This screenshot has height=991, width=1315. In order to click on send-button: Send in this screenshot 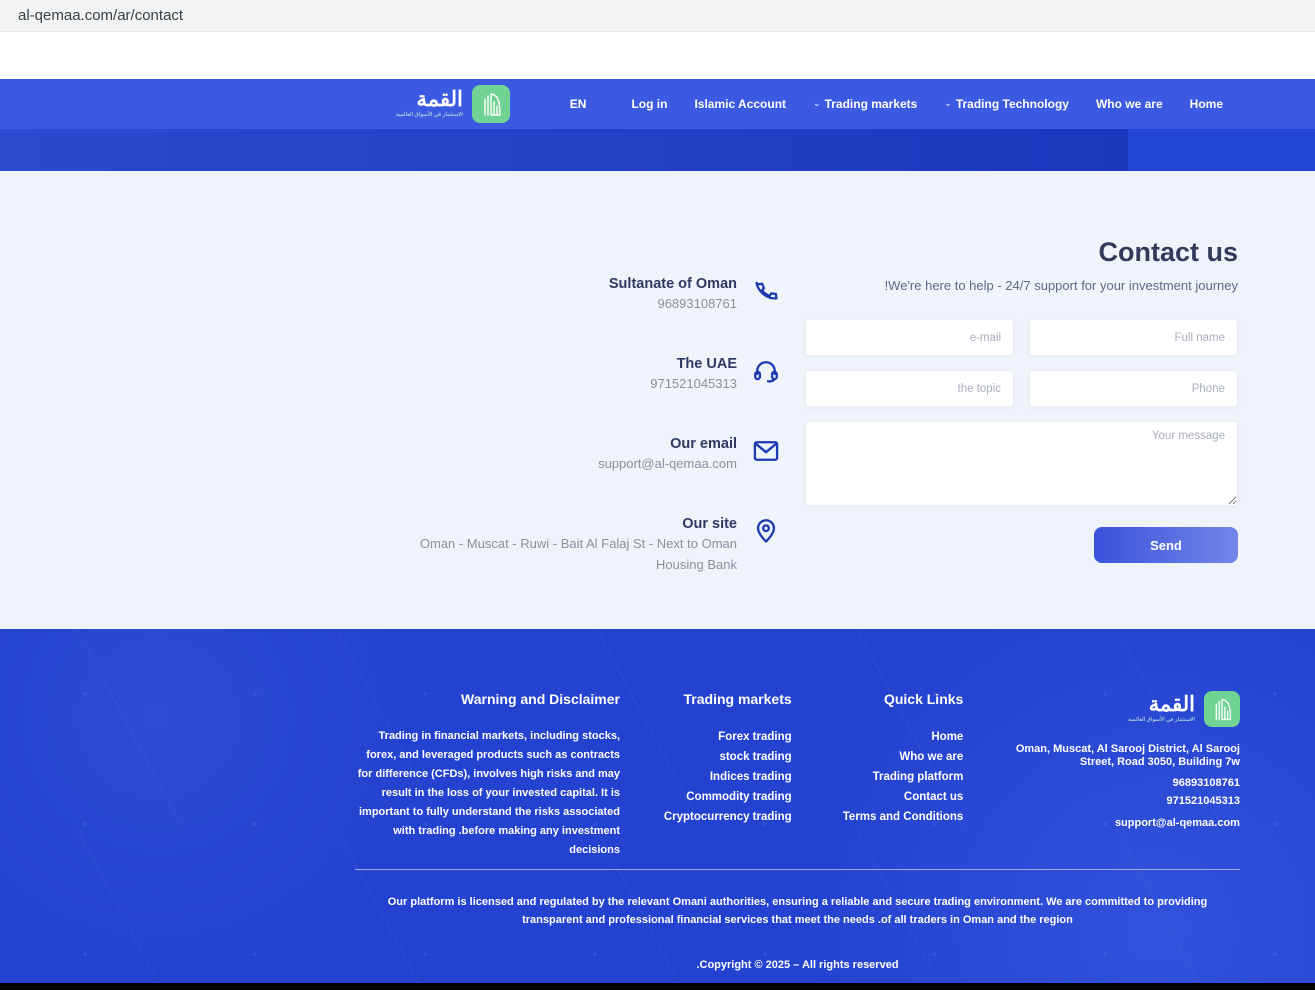, I will do `click(1166, 545)`.